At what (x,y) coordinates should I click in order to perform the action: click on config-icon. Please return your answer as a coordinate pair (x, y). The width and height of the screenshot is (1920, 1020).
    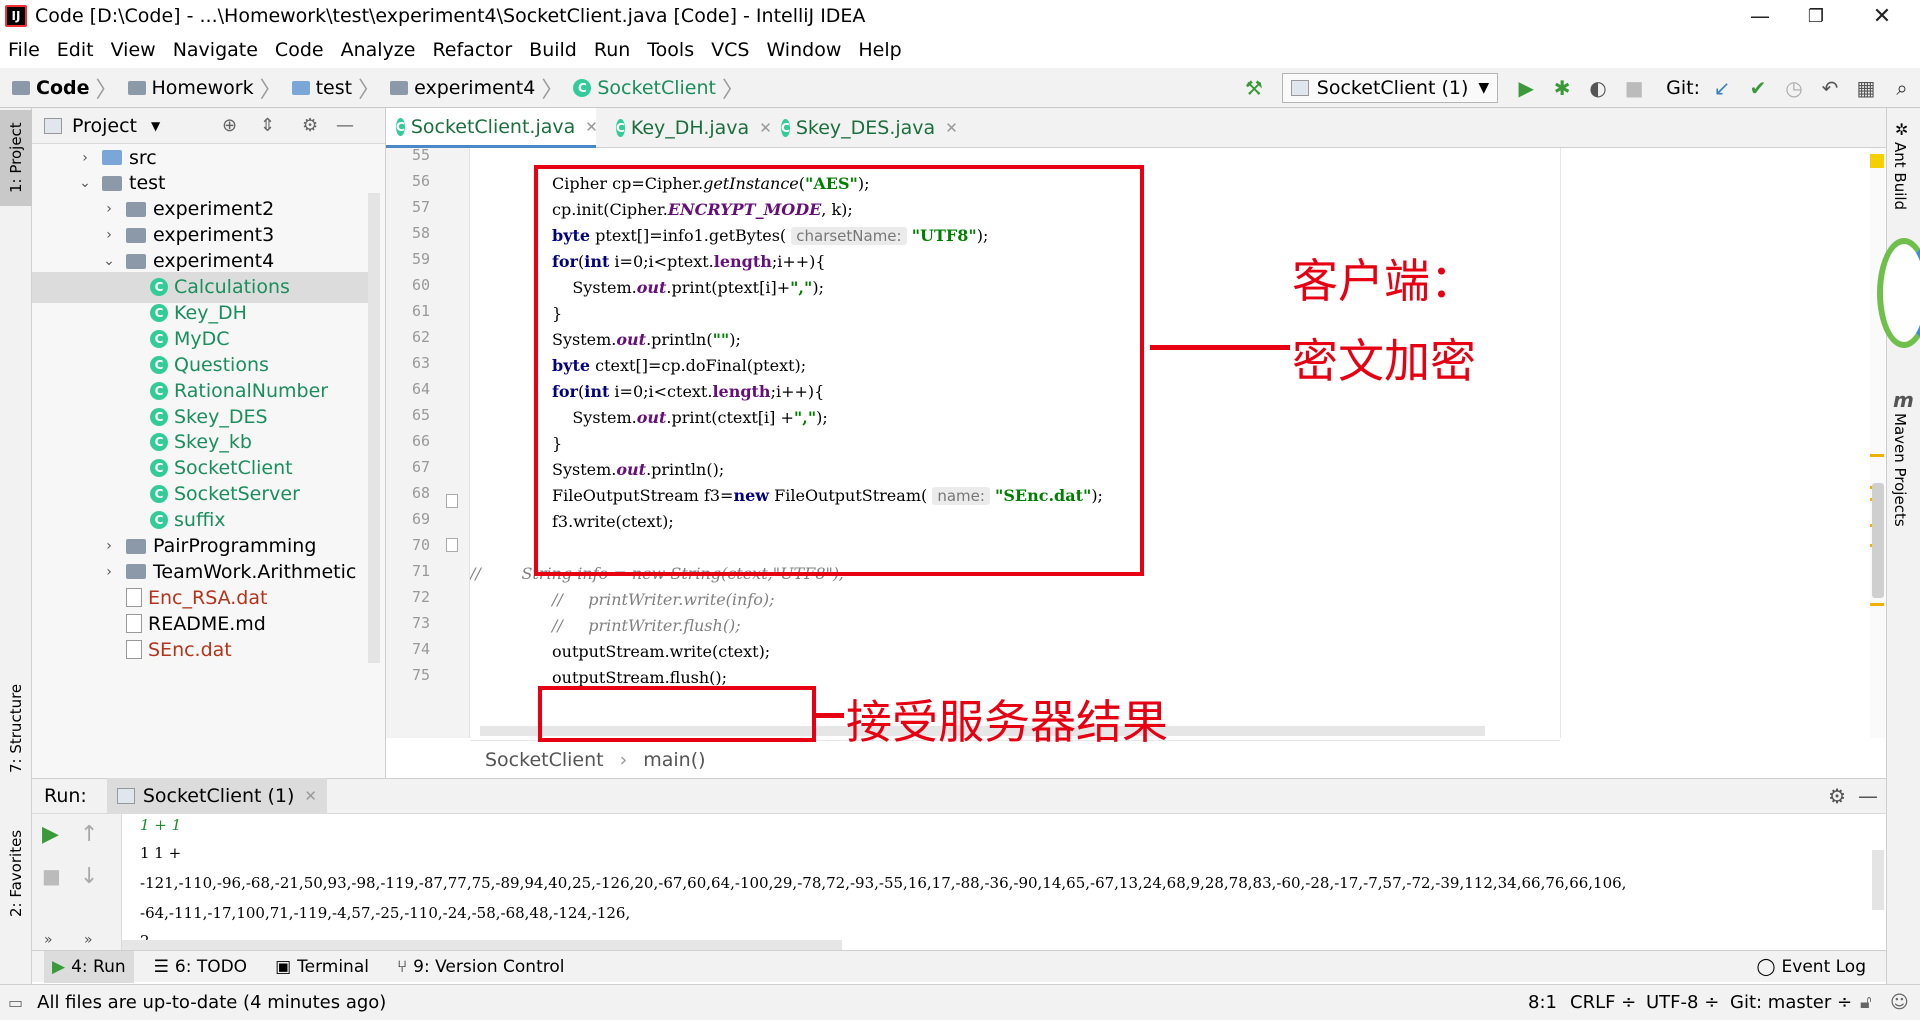
    Looking at the image, I should click on (1299, 88).